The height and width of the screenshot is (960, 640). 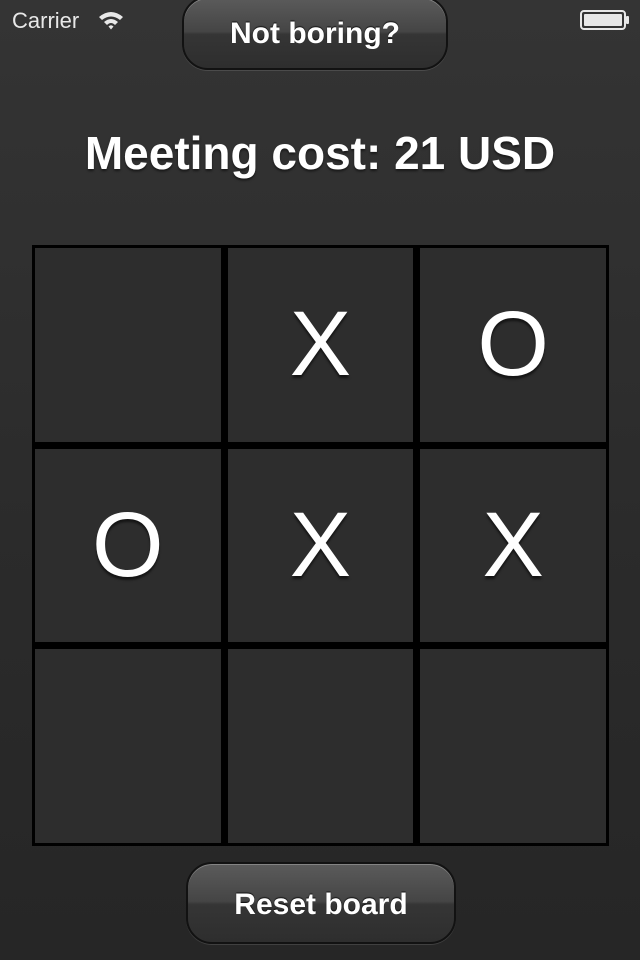 What do you see at coordinates (320, 345) in the screenshot?
I see `board-cell-2: X` at bounding box center [320, 345].